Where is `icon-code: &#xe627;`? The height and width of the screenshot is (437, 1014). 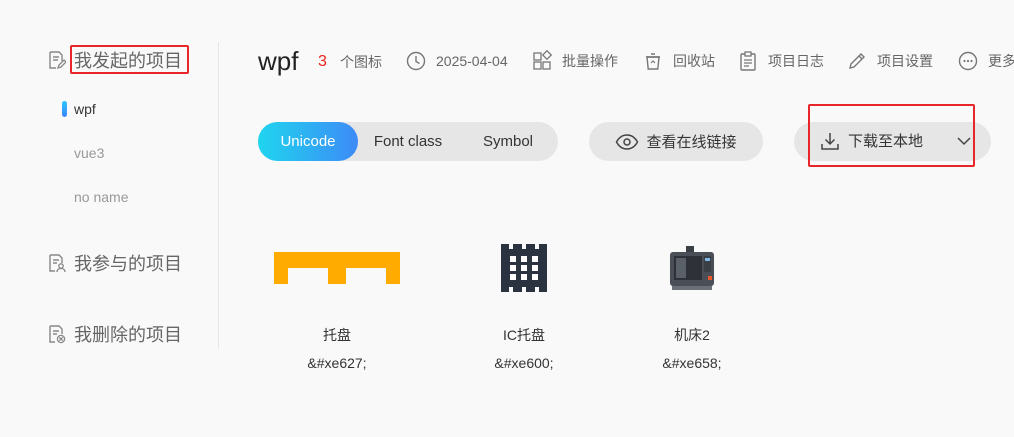 icon-code: &#xe627; is located at coordinates (337, 363).